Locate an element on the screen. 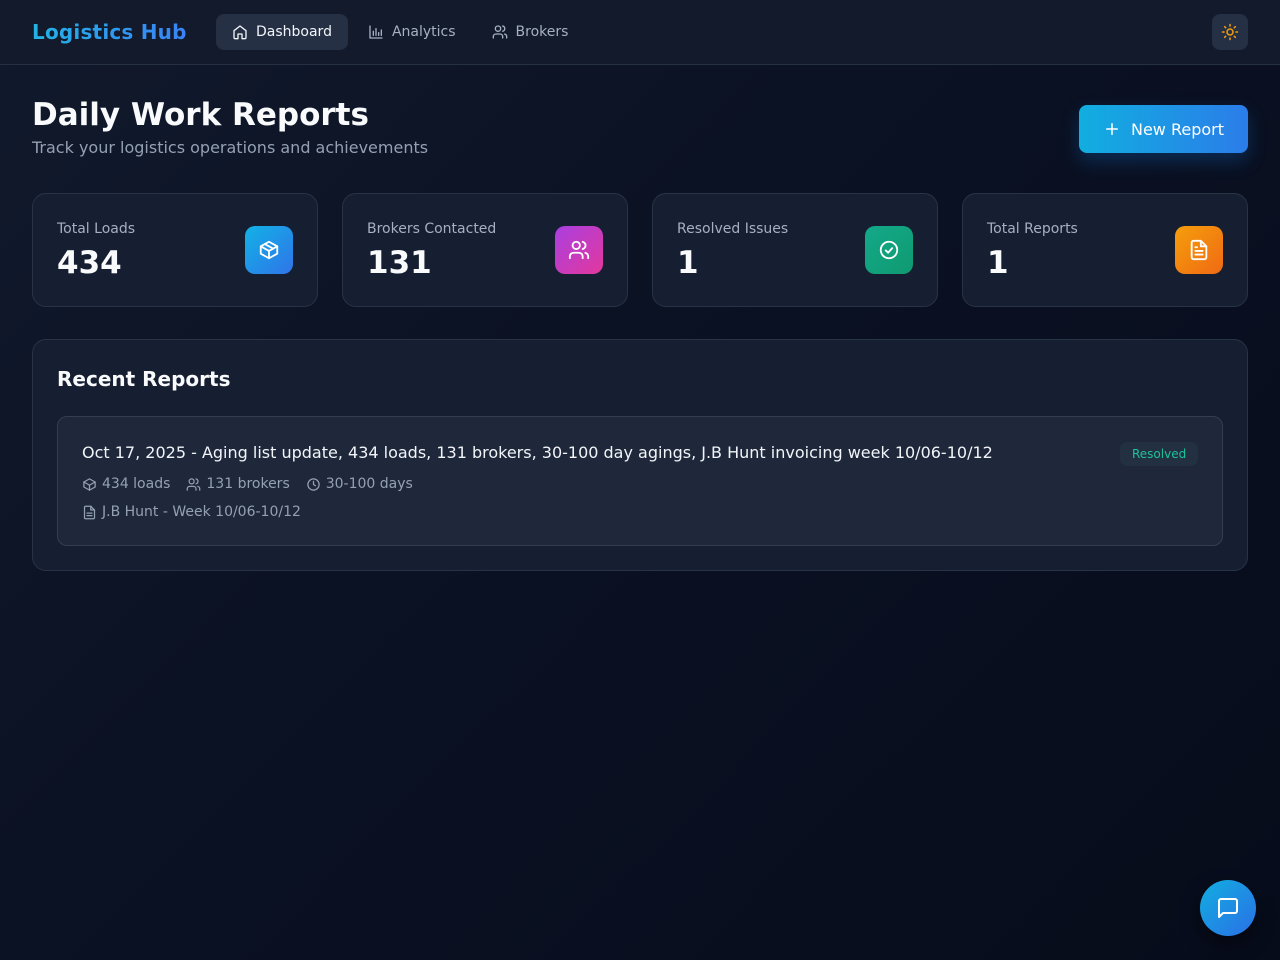 The height and width of the screenshot is (960, 1280). main-nav: Dashboard Analytics Brokers is located at coordinates (400, 32).